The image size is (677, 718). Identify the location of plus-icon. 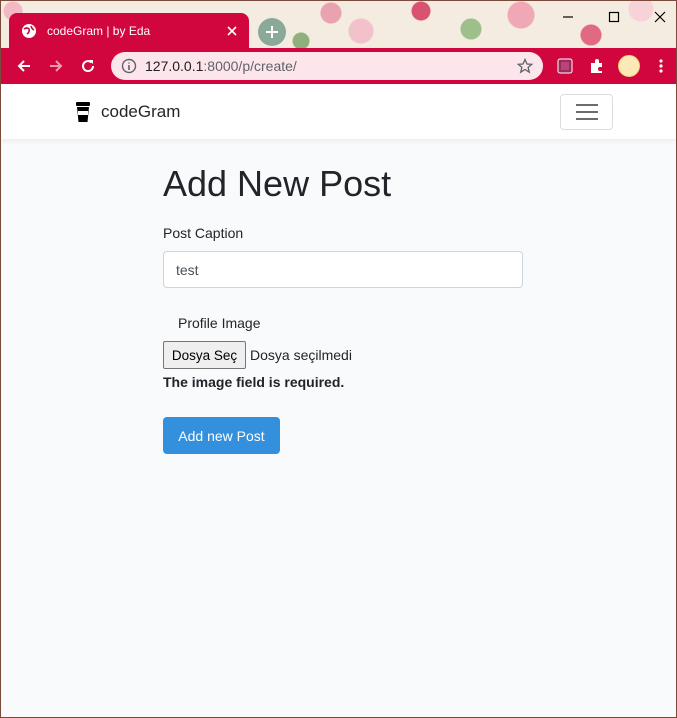
(272, 32).